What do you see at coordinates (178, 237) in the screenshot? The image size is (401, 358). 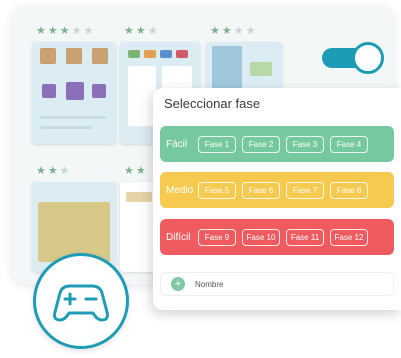 I see `level-label: Difícil` at bounding box center [178, 237].